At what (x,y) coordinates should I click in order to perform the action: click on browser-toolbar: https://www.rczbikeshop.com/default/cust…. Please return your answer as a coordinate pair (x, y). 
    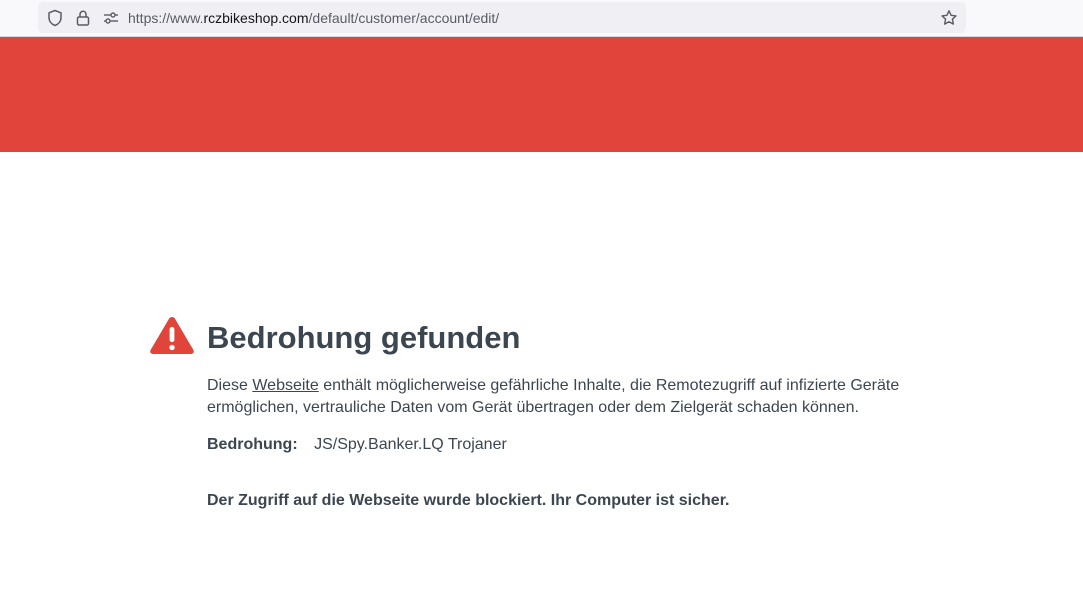
    Looking at the image, I should click on (541, 18).